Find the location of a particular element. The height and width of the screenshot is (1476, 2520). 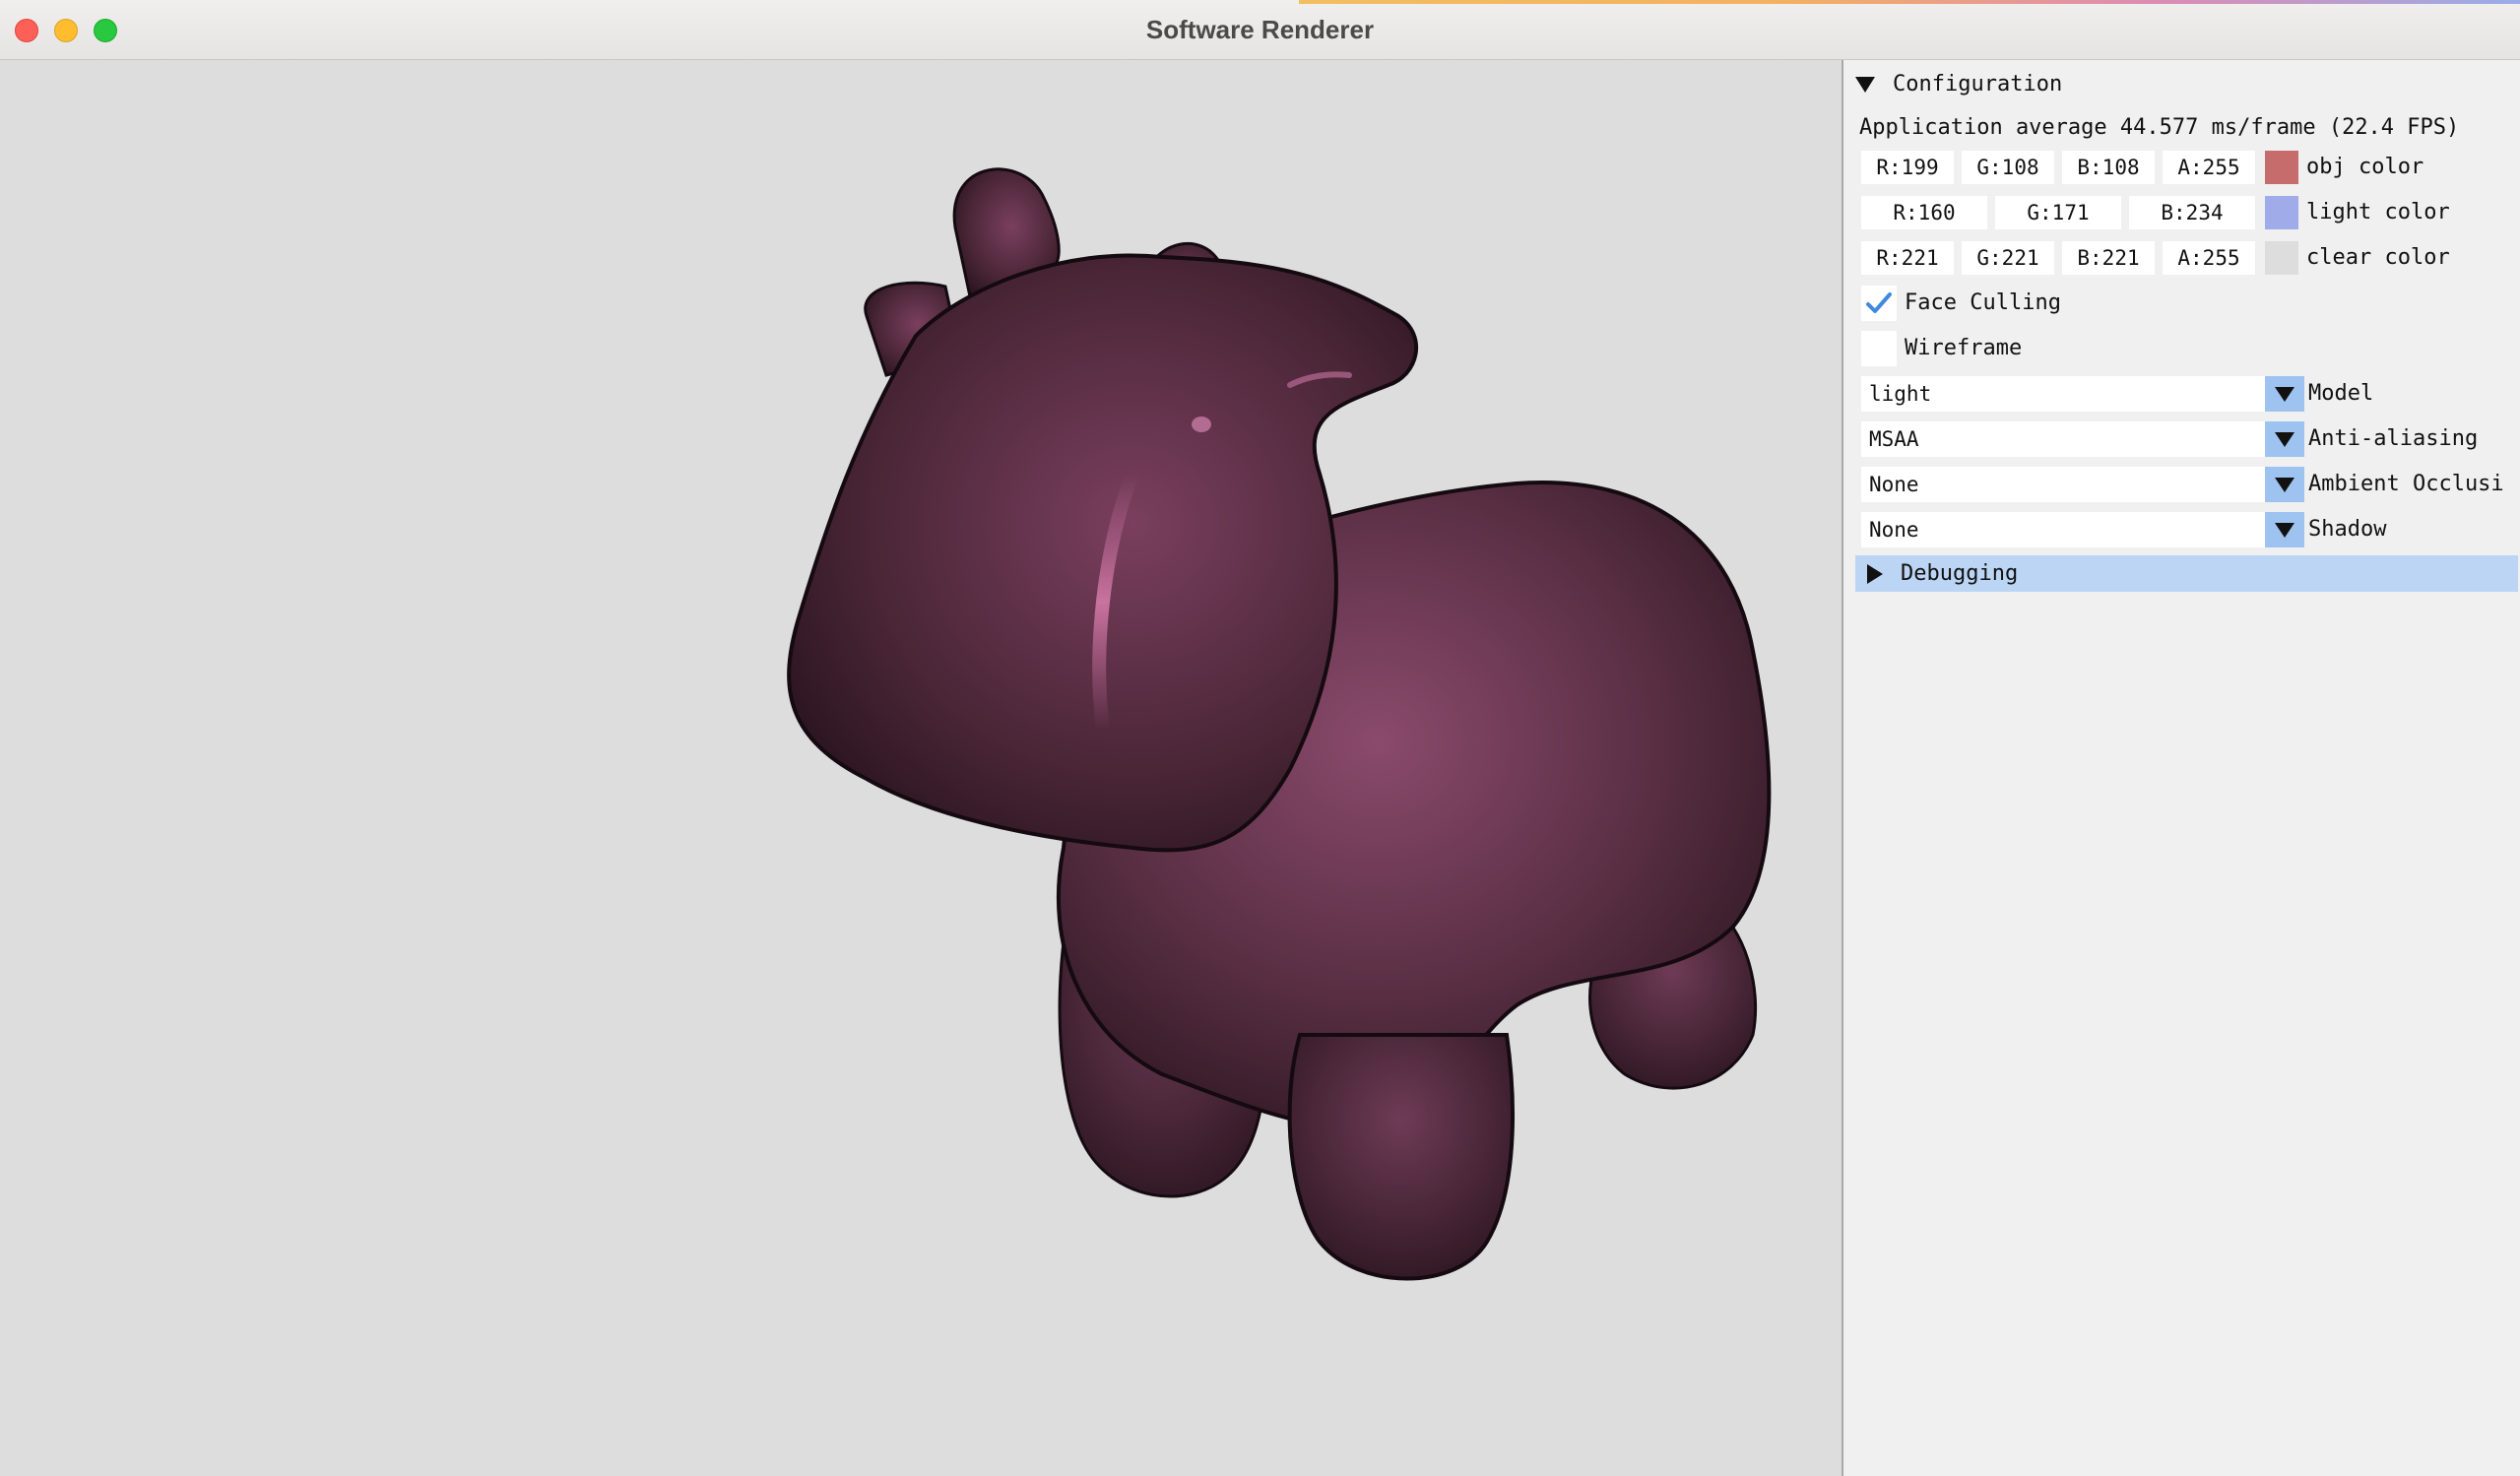

checkmark-icon is located at coordinates (1879, 302).